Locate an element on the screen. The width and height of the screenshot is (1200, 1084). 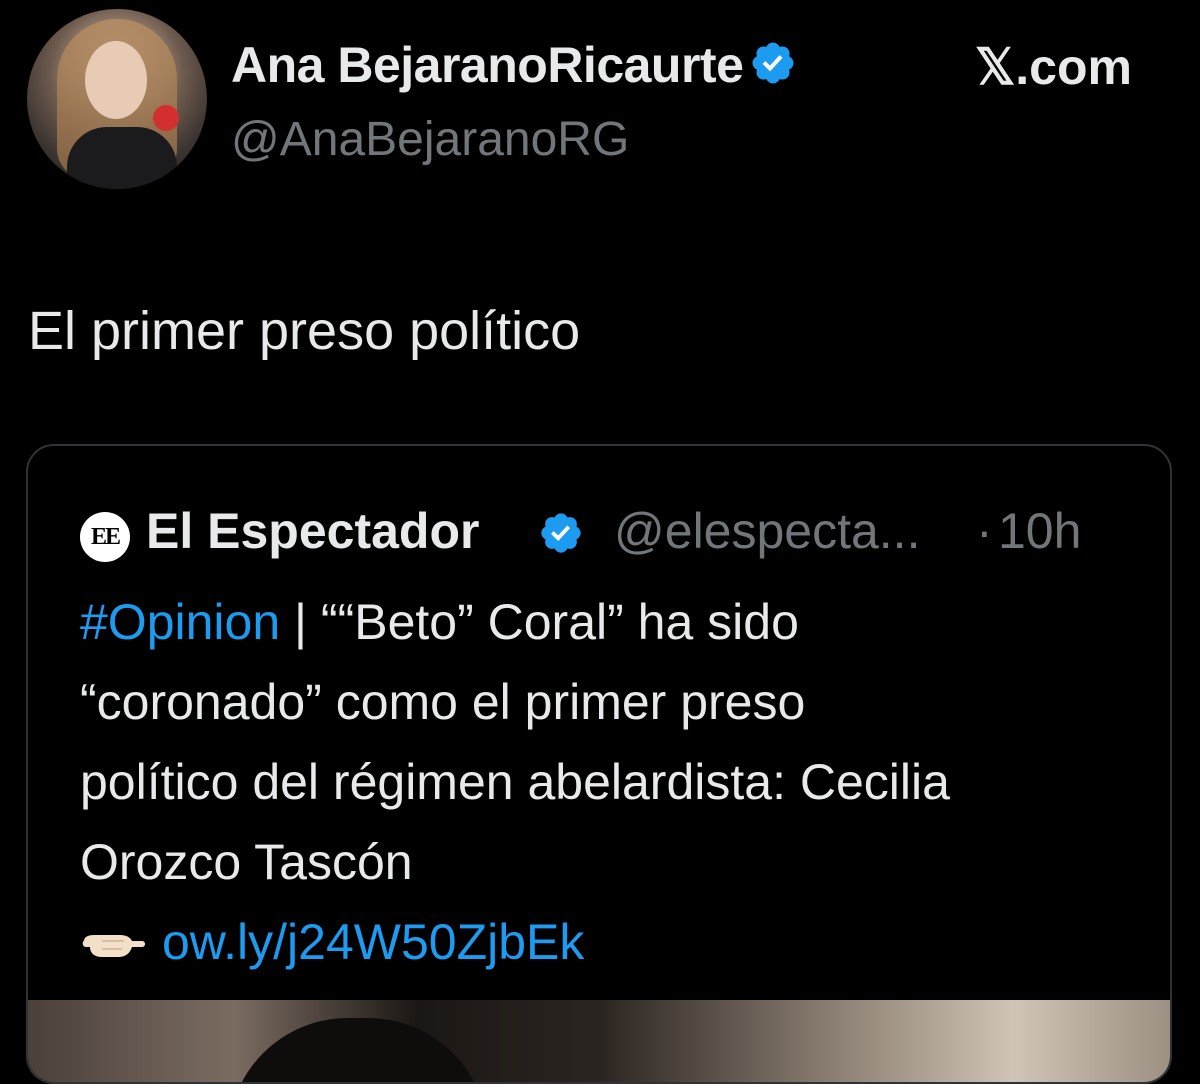
hashtag-link: #Opinion is located at coordinates (180, 622).